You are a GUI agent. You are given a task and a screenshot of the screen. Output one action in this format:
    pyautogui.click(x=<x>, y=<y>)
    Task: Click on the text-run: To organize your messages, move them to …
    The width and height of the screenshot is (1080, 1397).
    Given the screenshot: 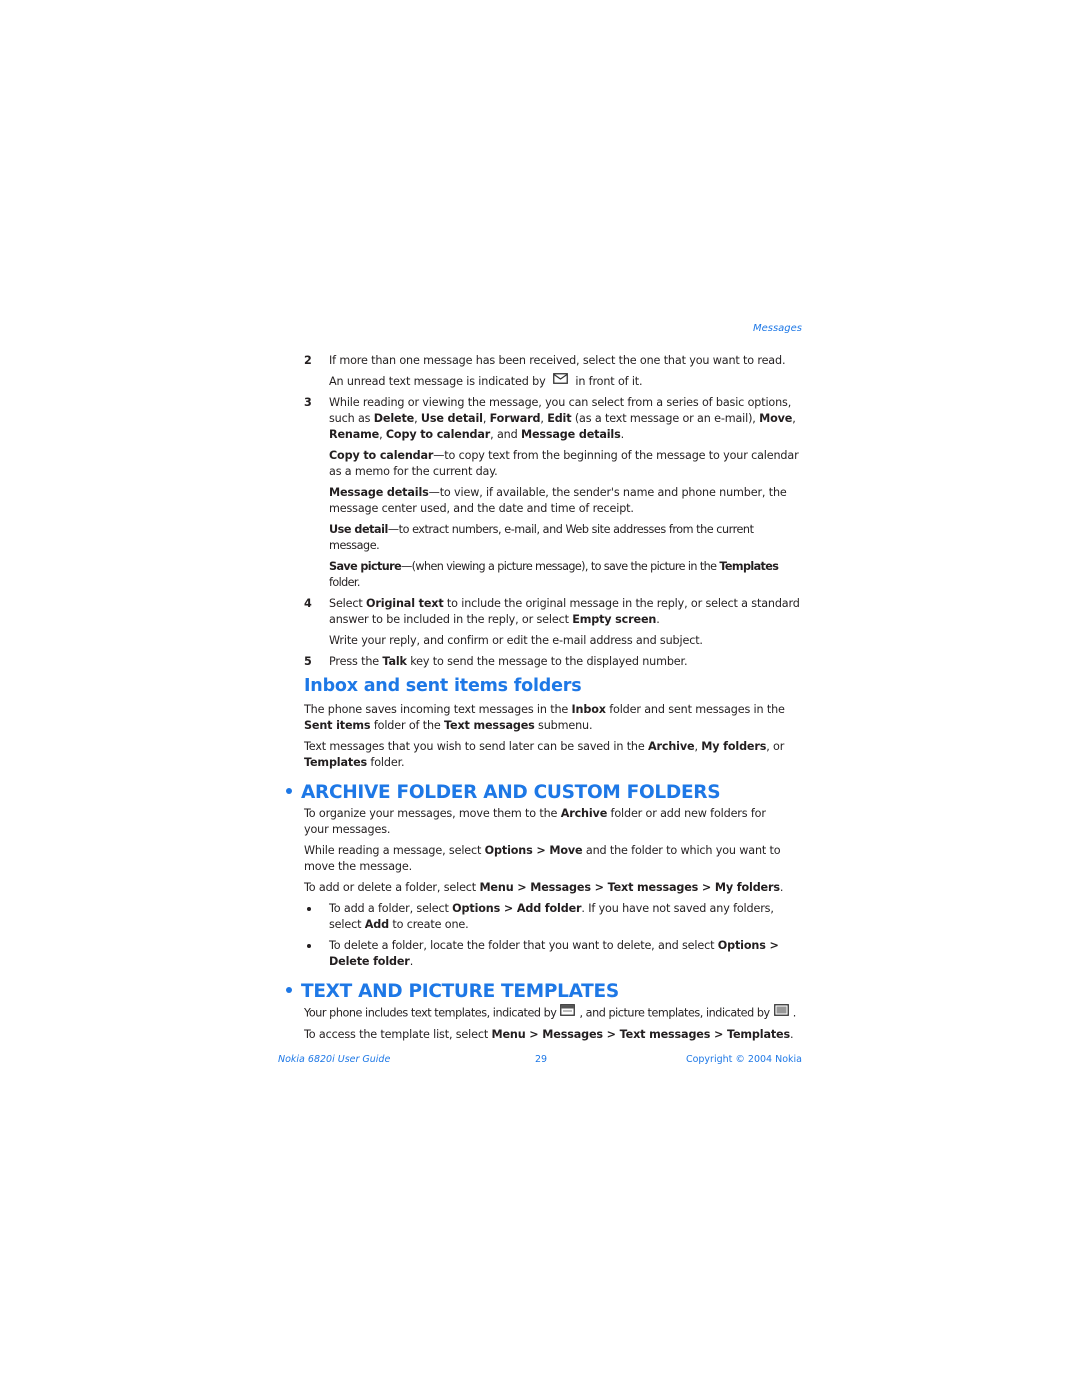 What is the action you would take?
    pyautogui.click(x=432, y=813)
    